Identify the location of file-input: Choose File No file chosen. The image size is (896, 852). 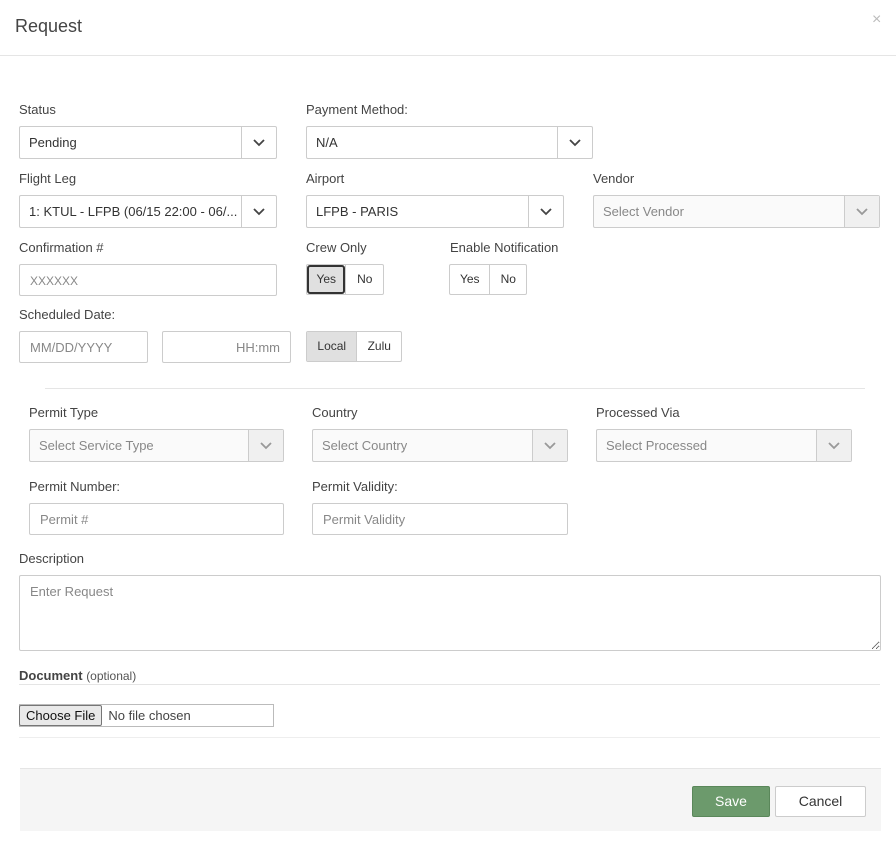
(146, 715).